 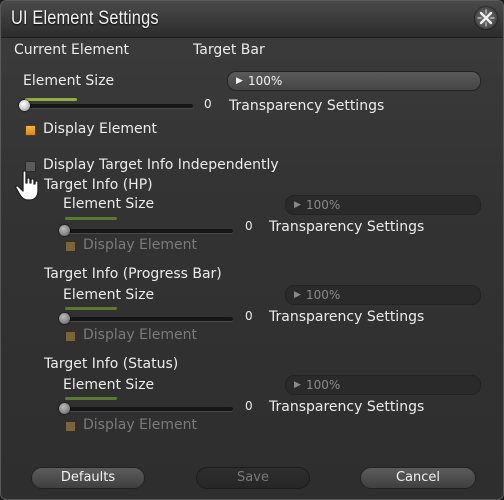 What do you see at coordinates (30, 130) in the screenshot?
I see `display-element-checkbox` at bounding box center [30, 130].